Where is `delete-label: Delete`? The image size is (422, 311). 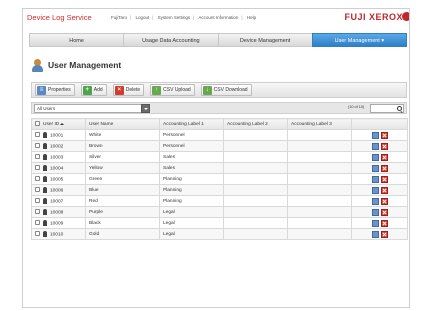 delete-label: Delete is located at coordinates (133, 90).